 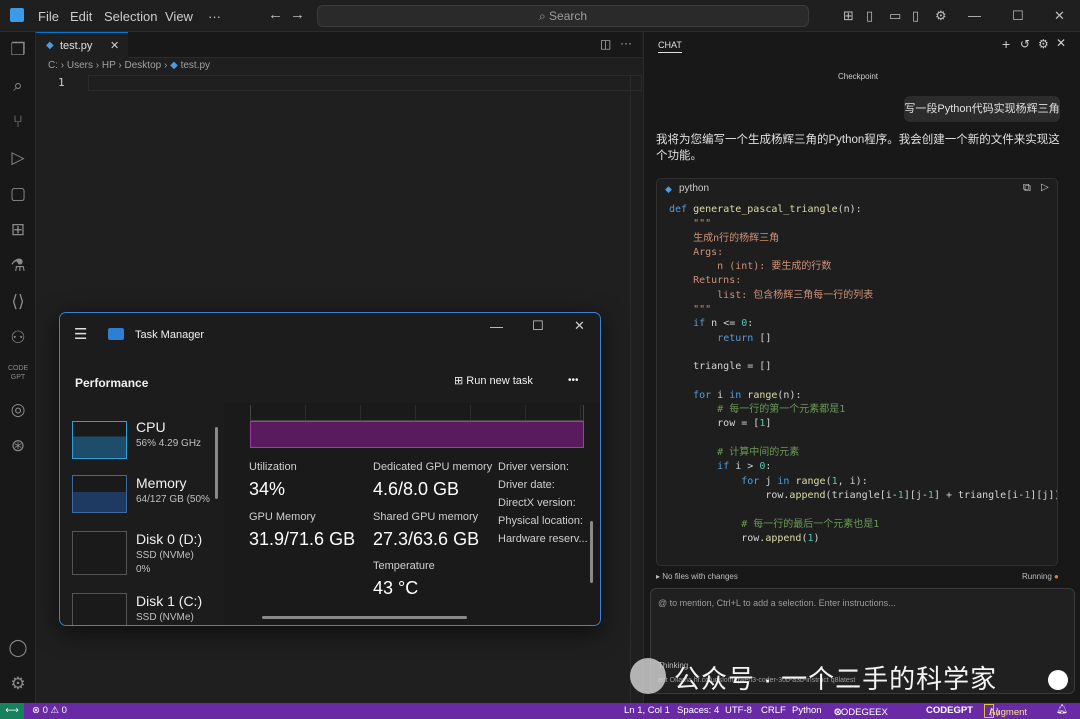 I want to click on close-icon: ✕, so click(x=1059, y=16).